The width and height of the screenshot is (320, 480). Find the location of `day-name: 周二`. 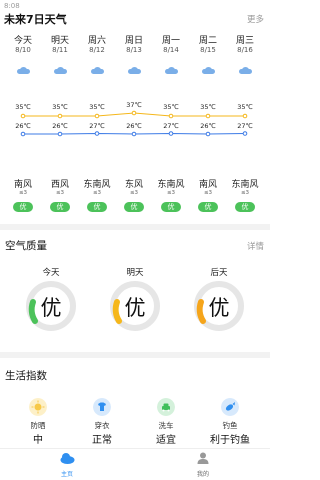

day-name: 周二 is located at coordinates (207, 41).